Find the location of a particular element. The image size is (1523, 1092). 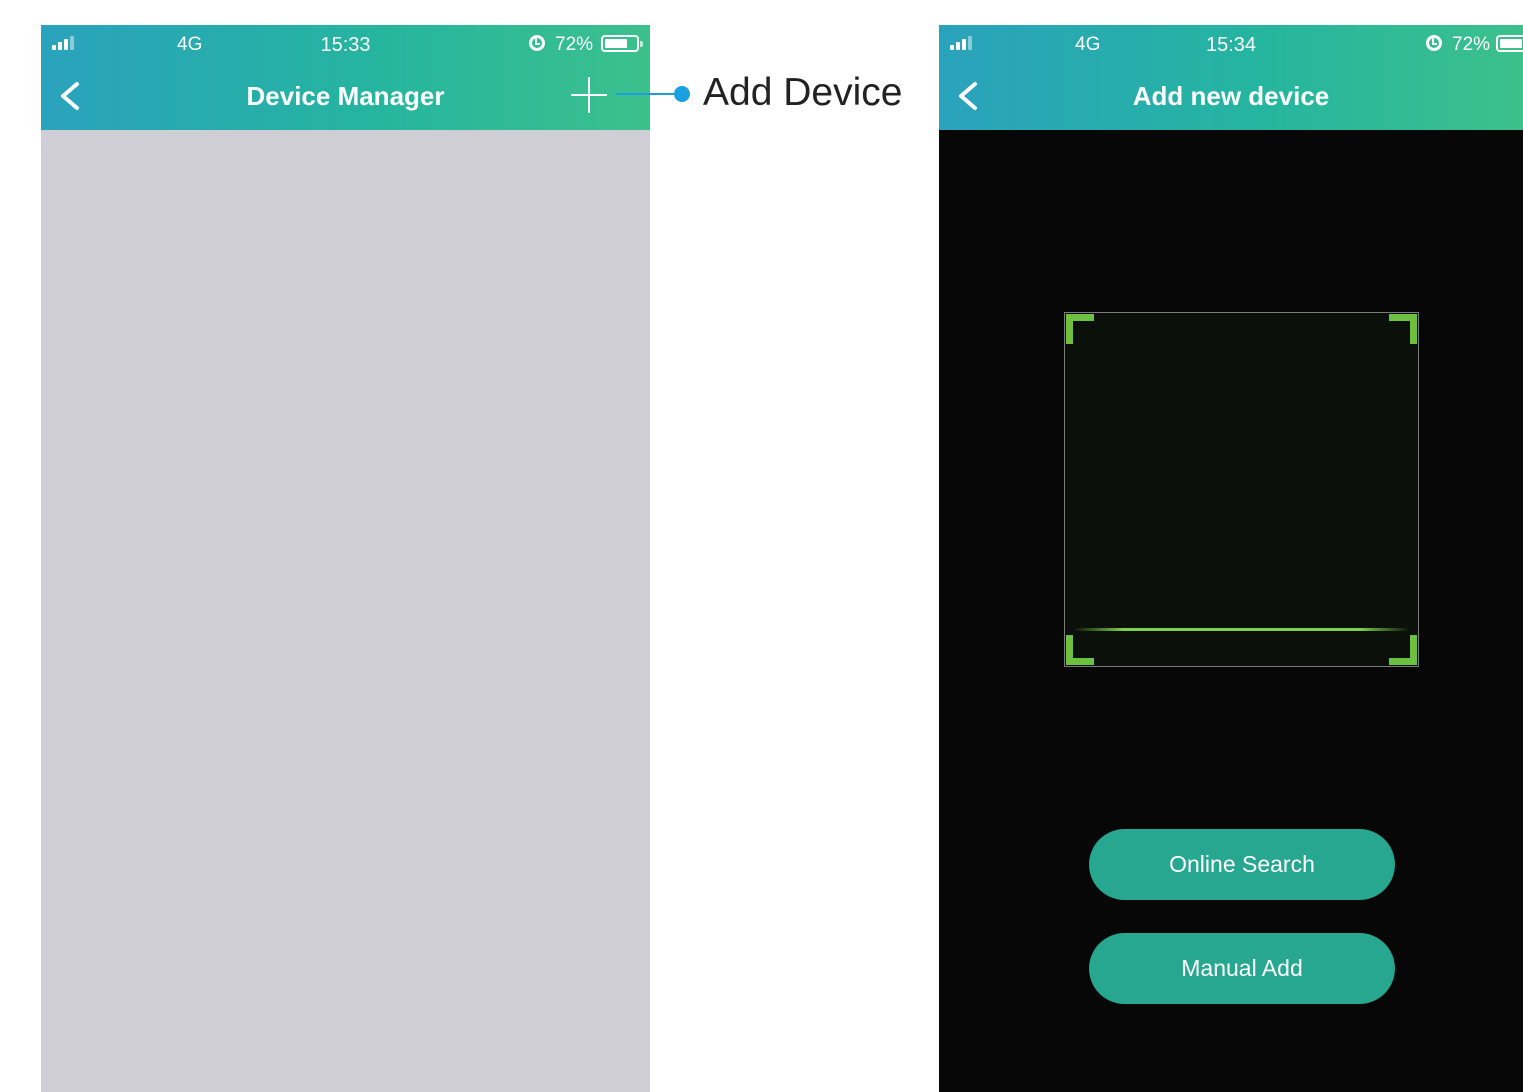

callout-dot is located at coordinates (682, 94).